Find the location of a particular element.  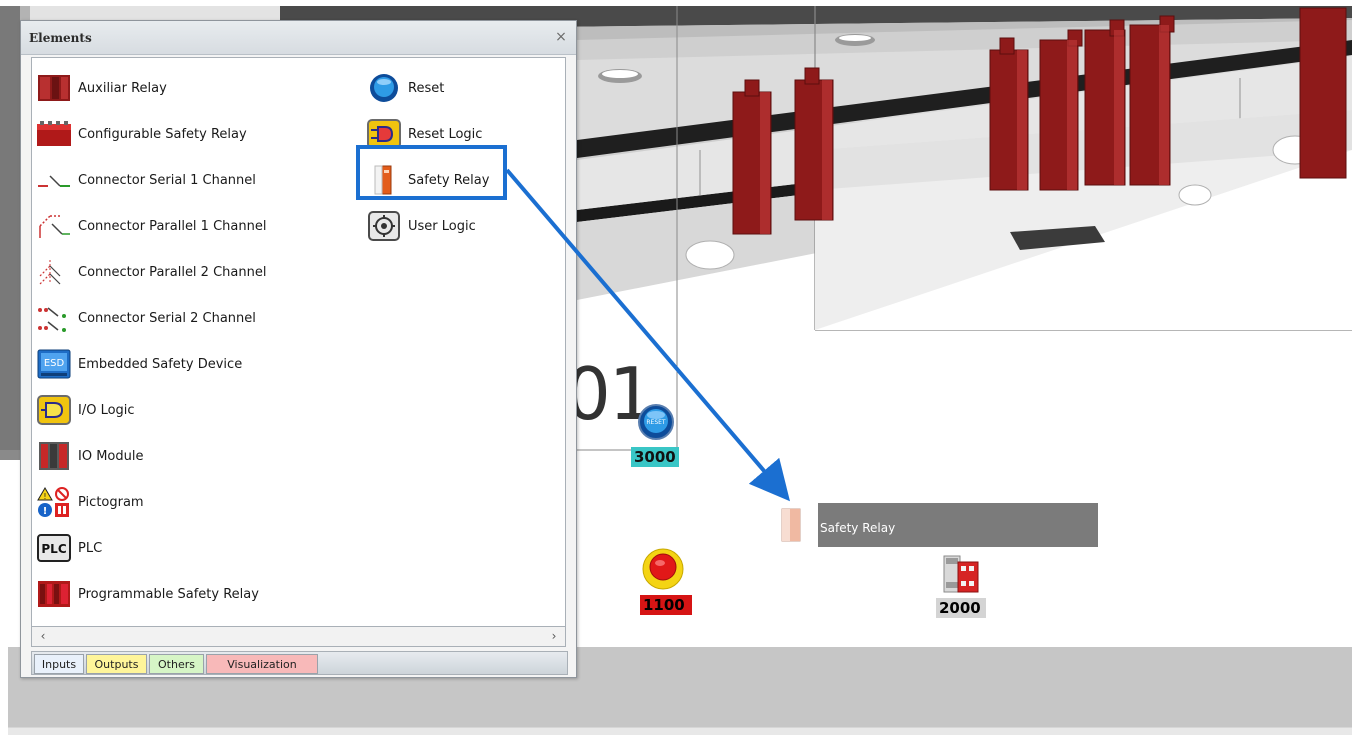

drag-arrow is located at coordinates (647, 335).